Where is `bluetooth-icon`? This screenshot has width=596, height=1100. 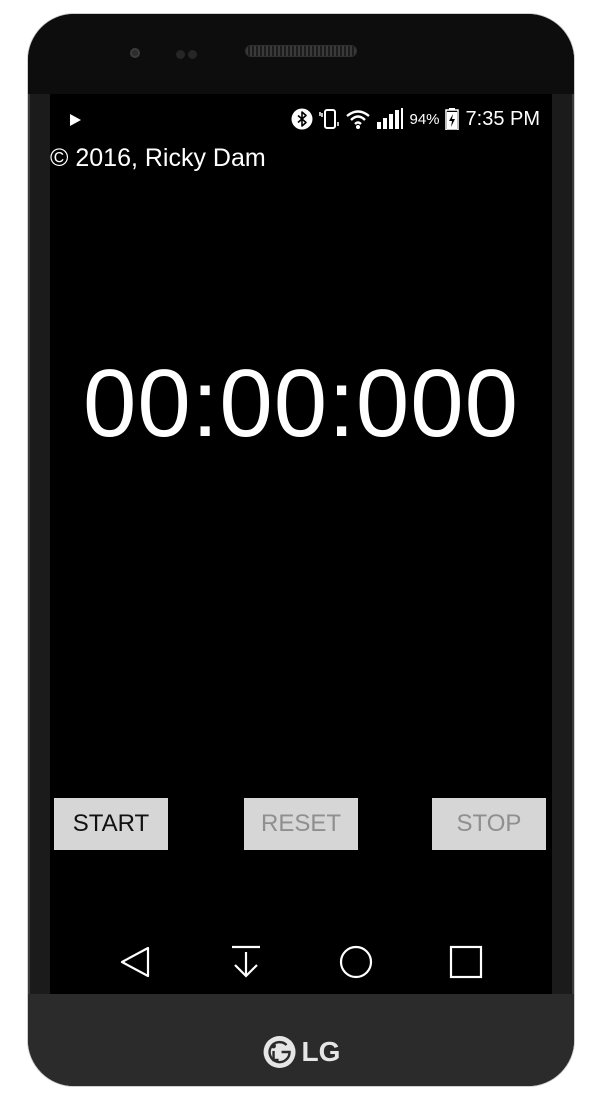
bluetooth-icon is located at coordinates (302, 119).